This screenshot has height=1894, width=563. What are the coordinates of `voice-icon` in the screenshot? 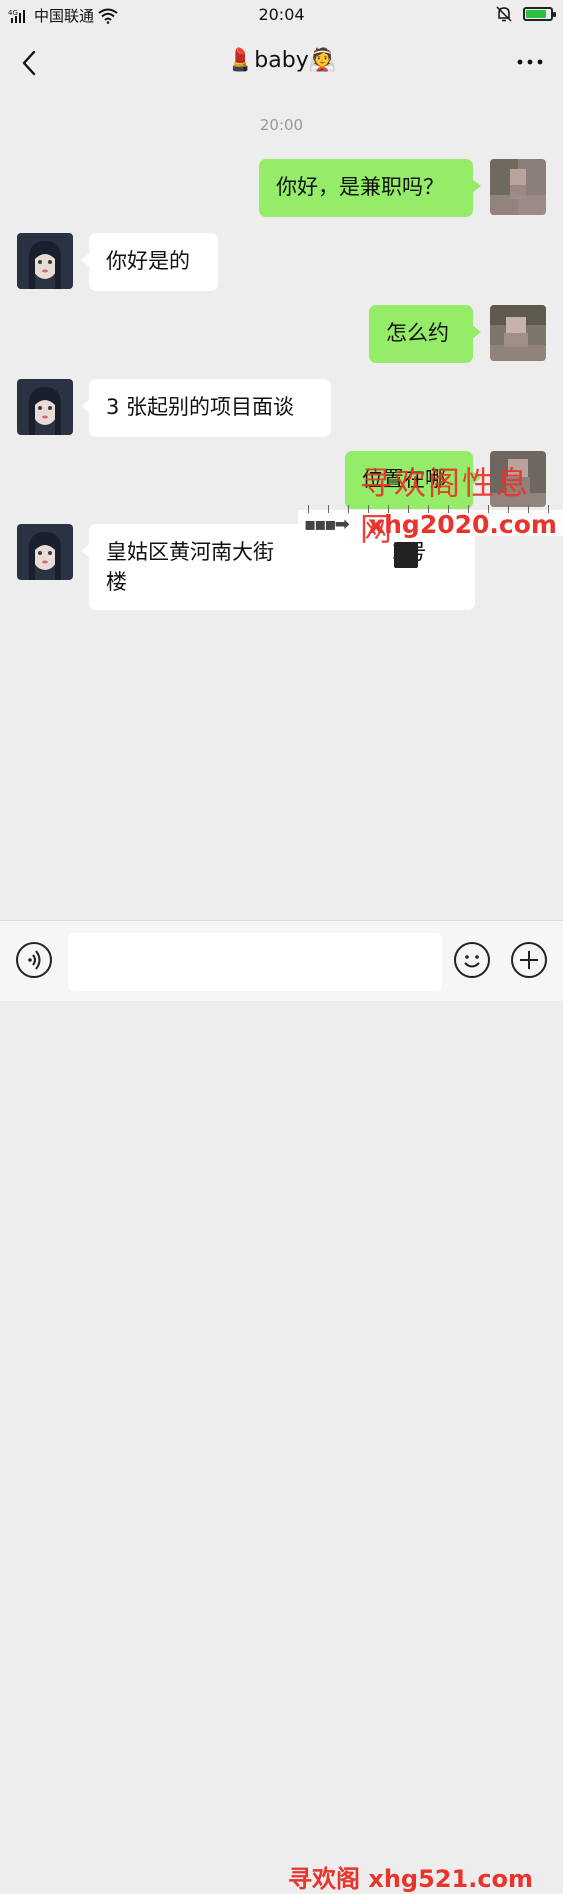 It's located at (34, 960).